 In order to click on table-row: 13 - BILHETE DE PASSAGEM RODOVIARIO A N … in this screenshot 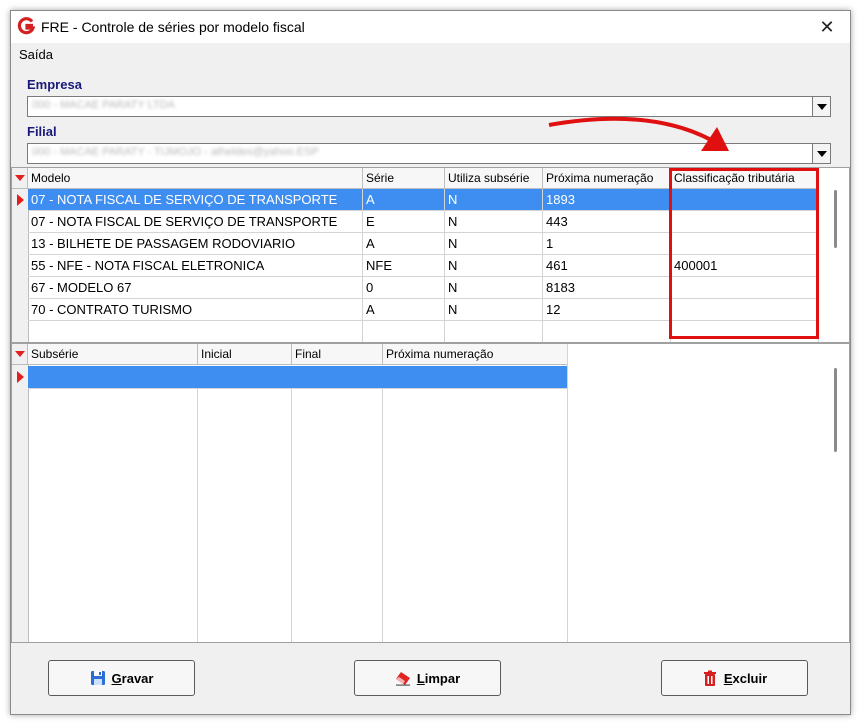, I will do `click(423, 244)`.